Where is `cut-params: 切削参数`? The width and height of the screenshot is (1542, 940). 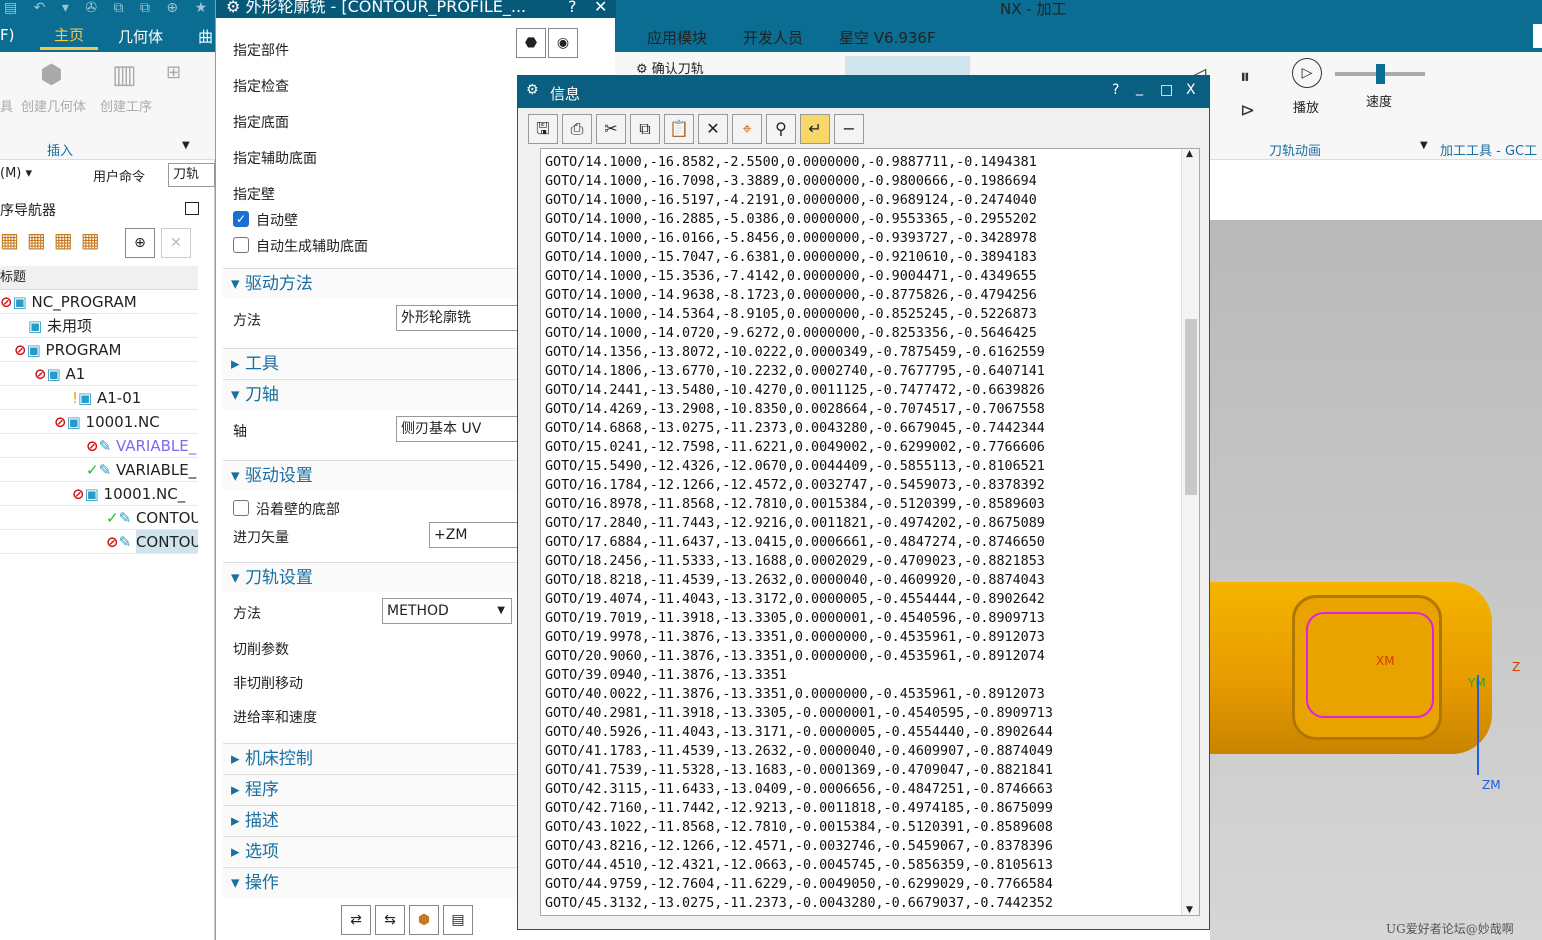
cut-params: 切削参数 is located at coordinates (261, 649).